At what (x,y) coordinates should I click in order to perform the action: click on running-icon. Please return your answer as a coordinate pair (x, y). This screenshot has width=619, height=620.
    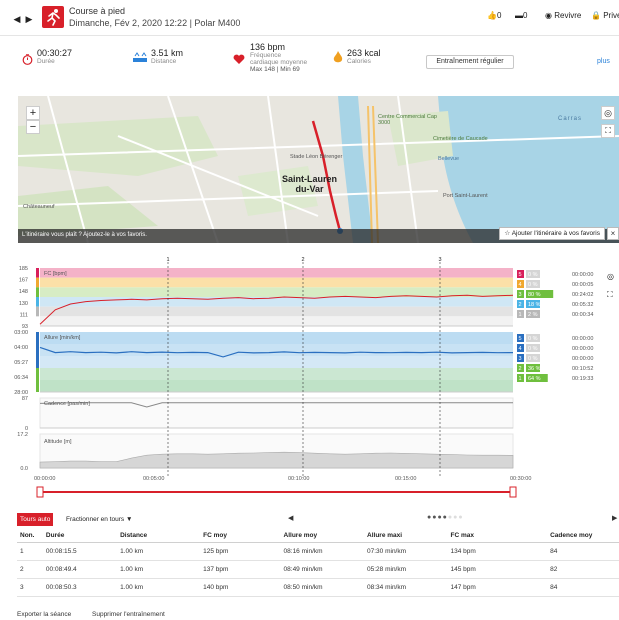
    Looking at the image, I should click on (53, 17).